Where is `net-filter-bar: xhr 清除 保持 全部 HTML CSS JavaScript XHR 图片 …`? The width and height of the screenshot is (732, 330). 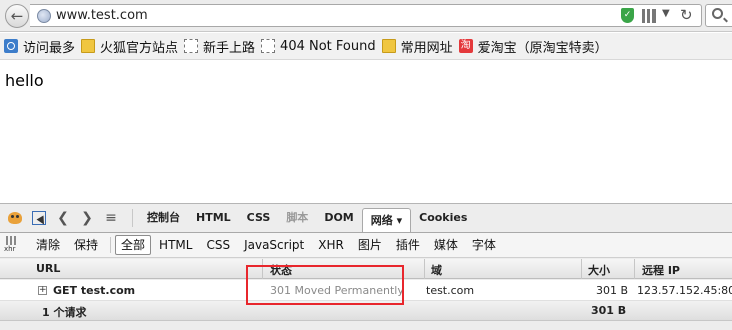
net-filter-bar: xhr 清除 保持 全部 HTML CSS JavaScript XHR 图片 … is located at coordinates (366, 245).